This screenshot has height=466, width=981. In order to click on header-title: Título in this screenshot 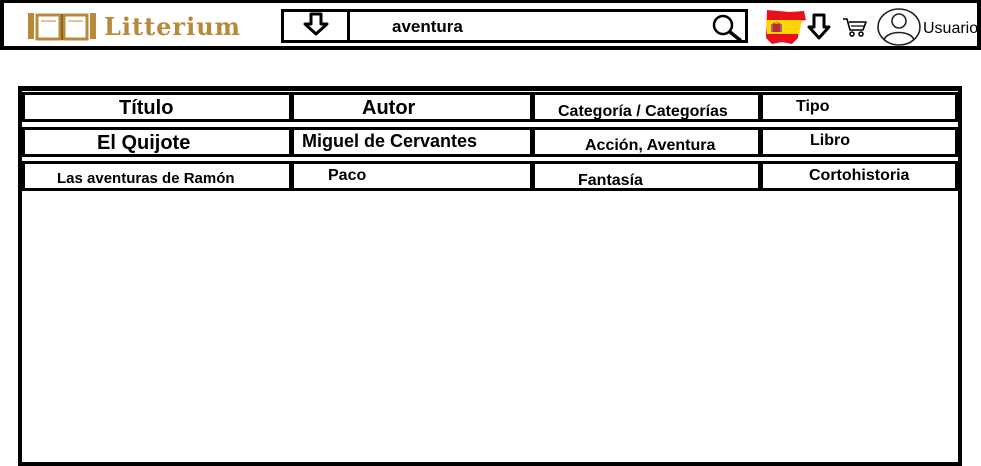, I will do `click(157, 107)`.